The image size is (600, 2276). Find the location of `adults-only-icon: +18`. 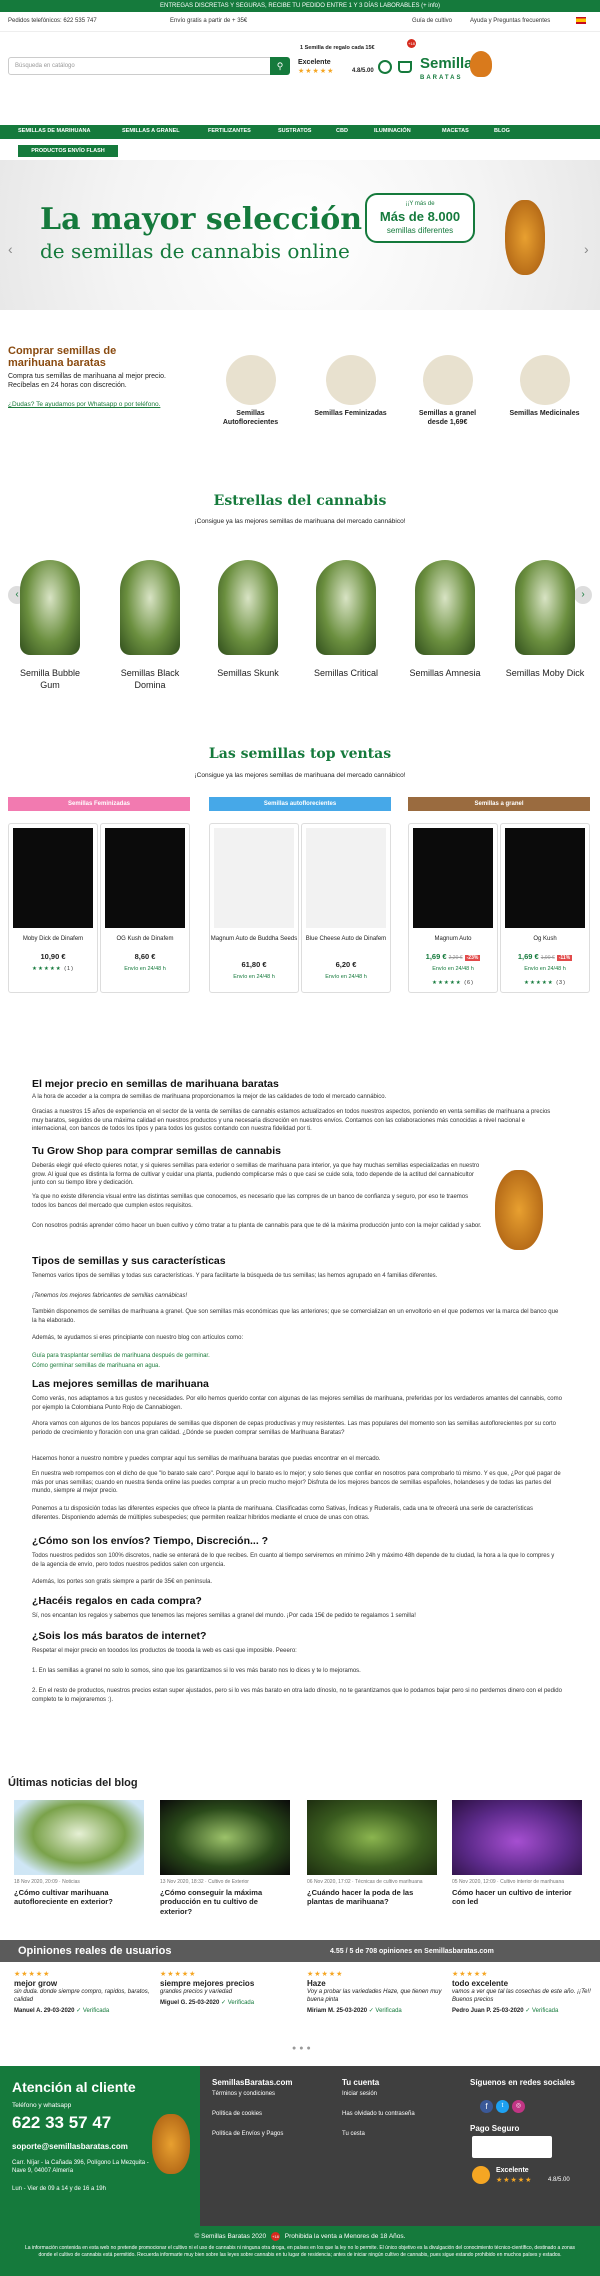

adults-only-icon: +18 is located at coordinates (275, 2236).